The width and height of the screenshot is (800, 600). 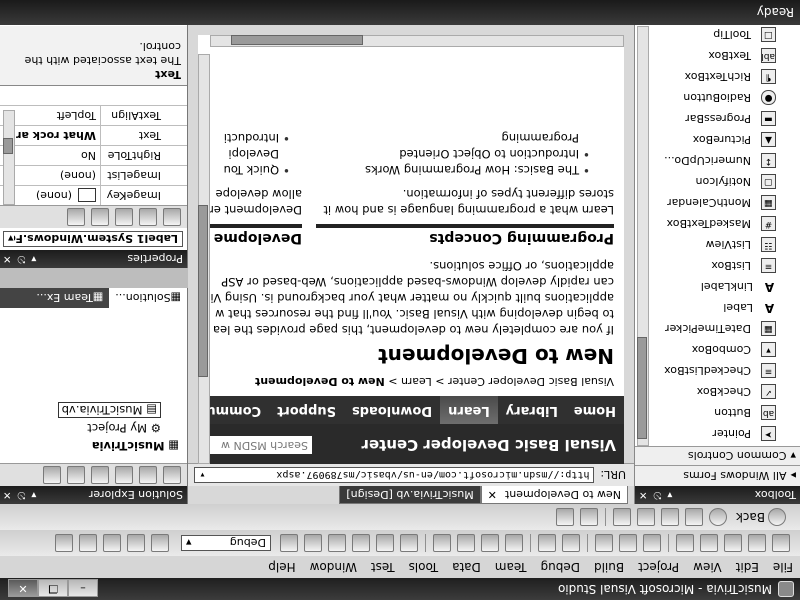 I want to click on navigate-forward-icon, so click(x=442, y=543).